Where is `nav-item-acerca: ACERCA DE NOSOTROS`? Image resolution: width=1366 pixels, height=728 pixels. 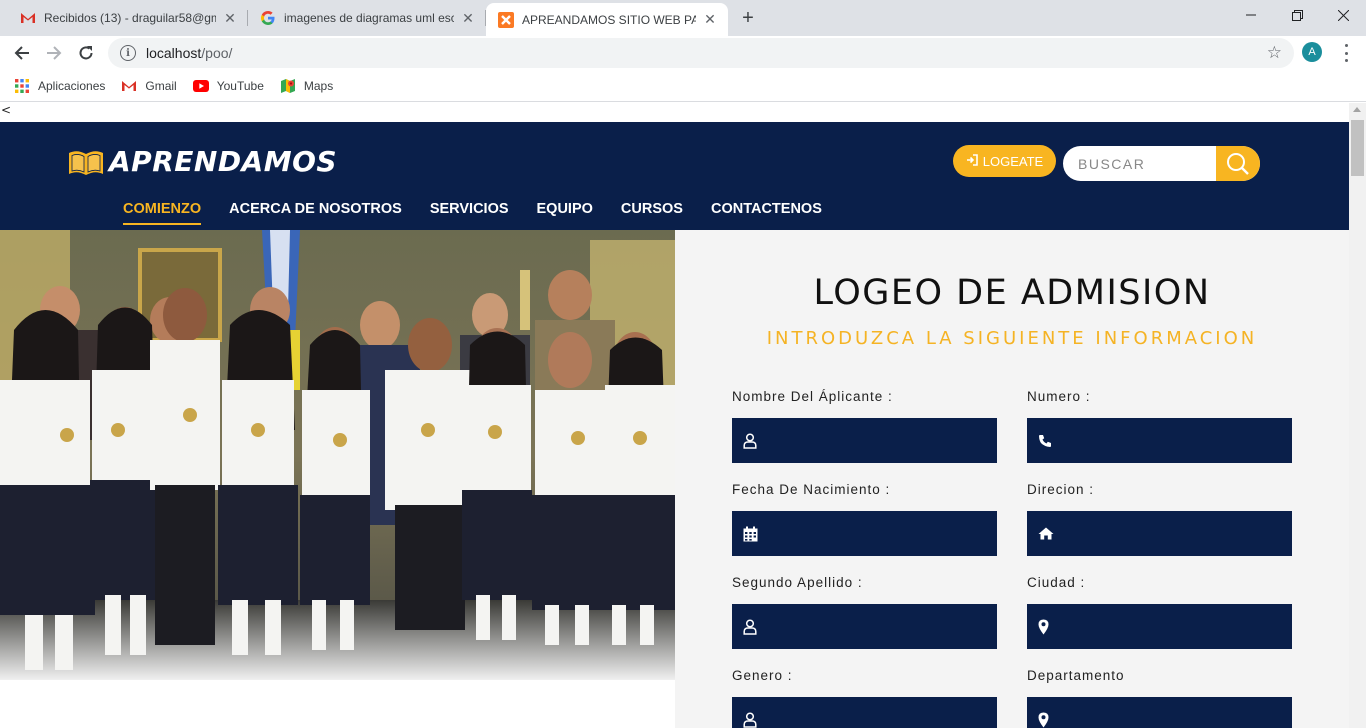
nav-item-acerca: ACERCA DE NOSOTROS is located at coordinates (315, 213).